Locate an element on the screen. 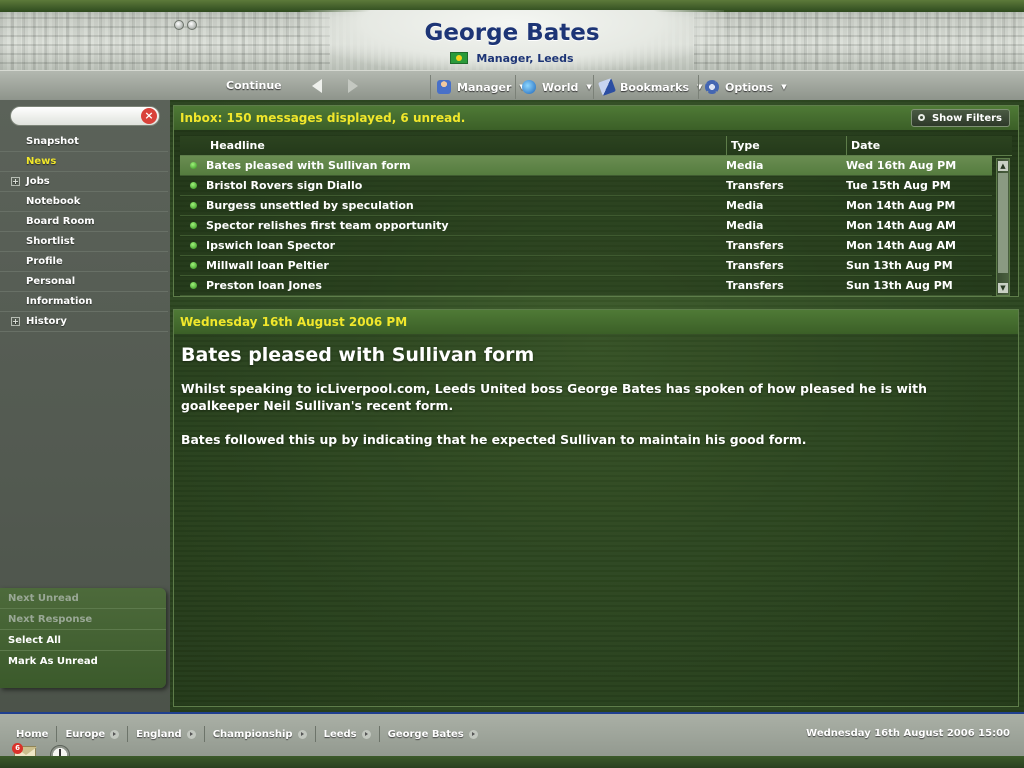  brazil-flag-icon is located at coordinates (459, 58).